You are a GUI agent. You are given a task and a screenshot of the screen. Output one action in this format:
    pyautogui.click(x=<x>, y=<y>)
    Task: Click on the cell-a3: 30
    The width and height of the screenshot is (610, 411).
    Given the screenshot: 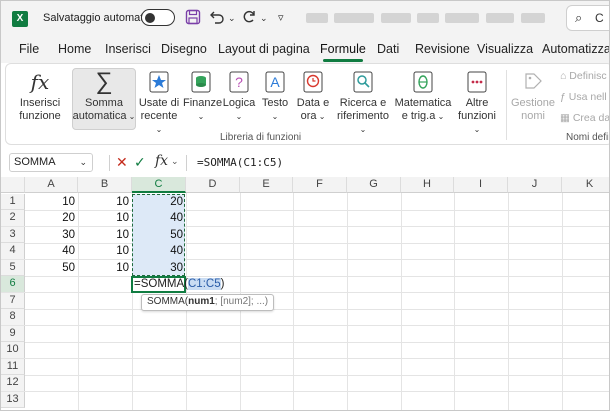 What is the action you would take?
    pyautogui.click(x=50, y=235)
    